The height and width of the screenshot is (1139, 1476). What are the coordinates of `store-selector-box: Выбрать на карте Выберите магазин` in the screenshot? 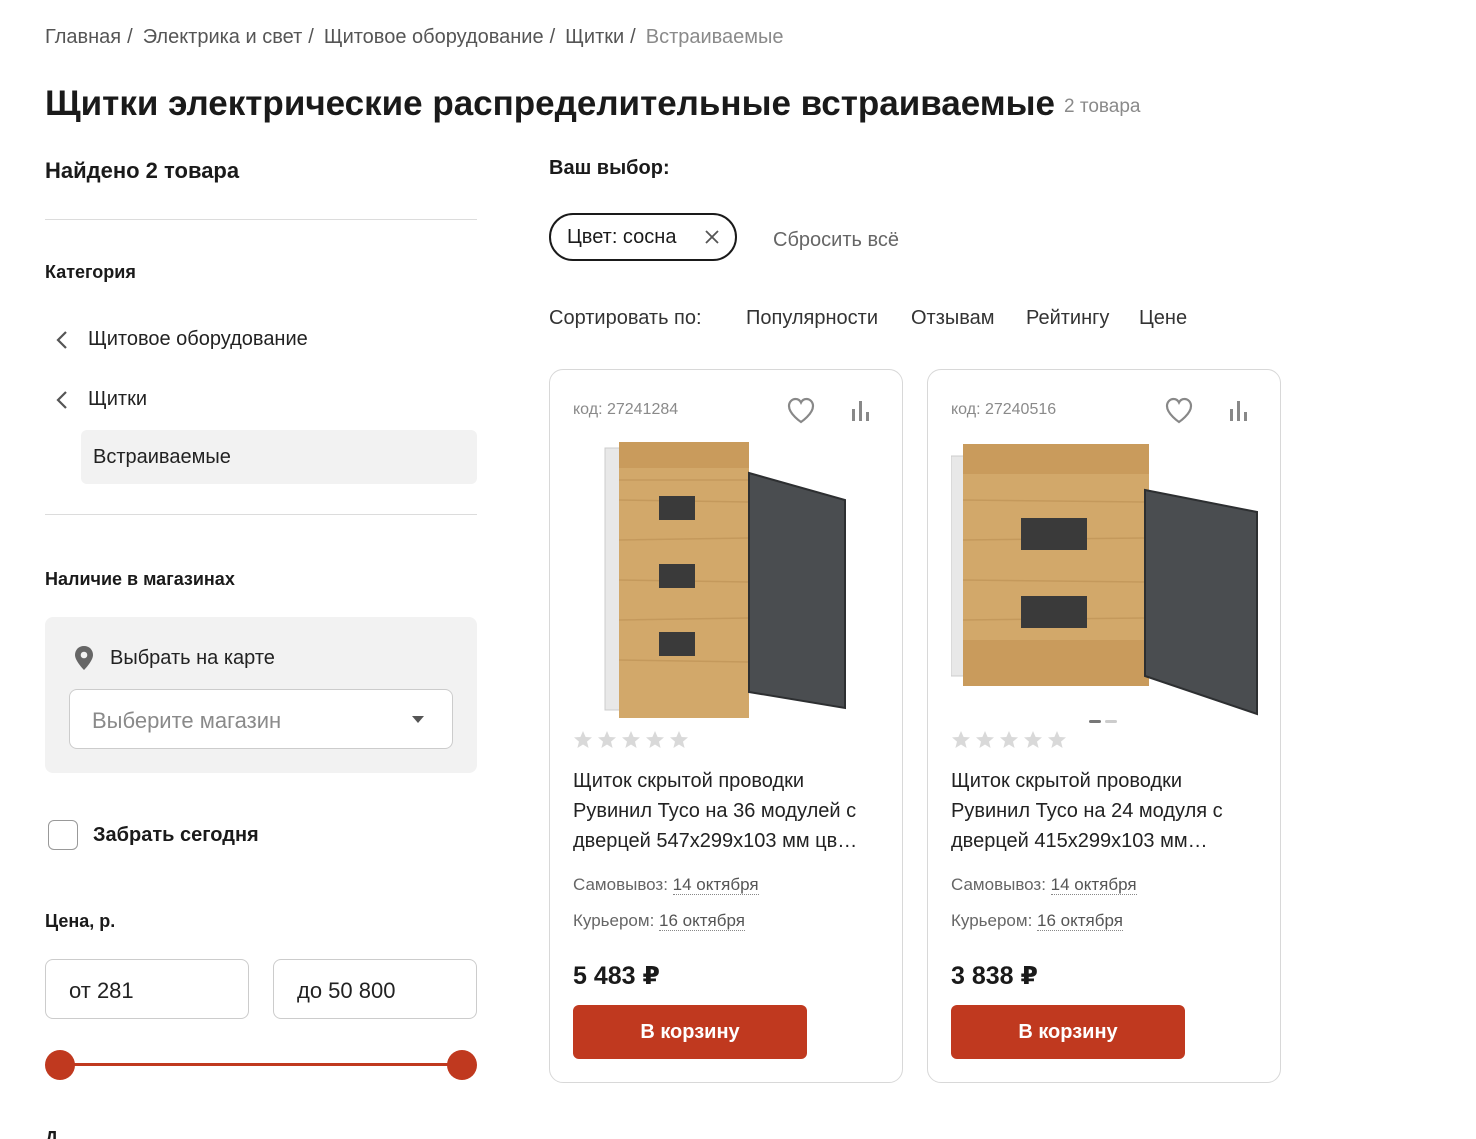 It's located at (261, 695).